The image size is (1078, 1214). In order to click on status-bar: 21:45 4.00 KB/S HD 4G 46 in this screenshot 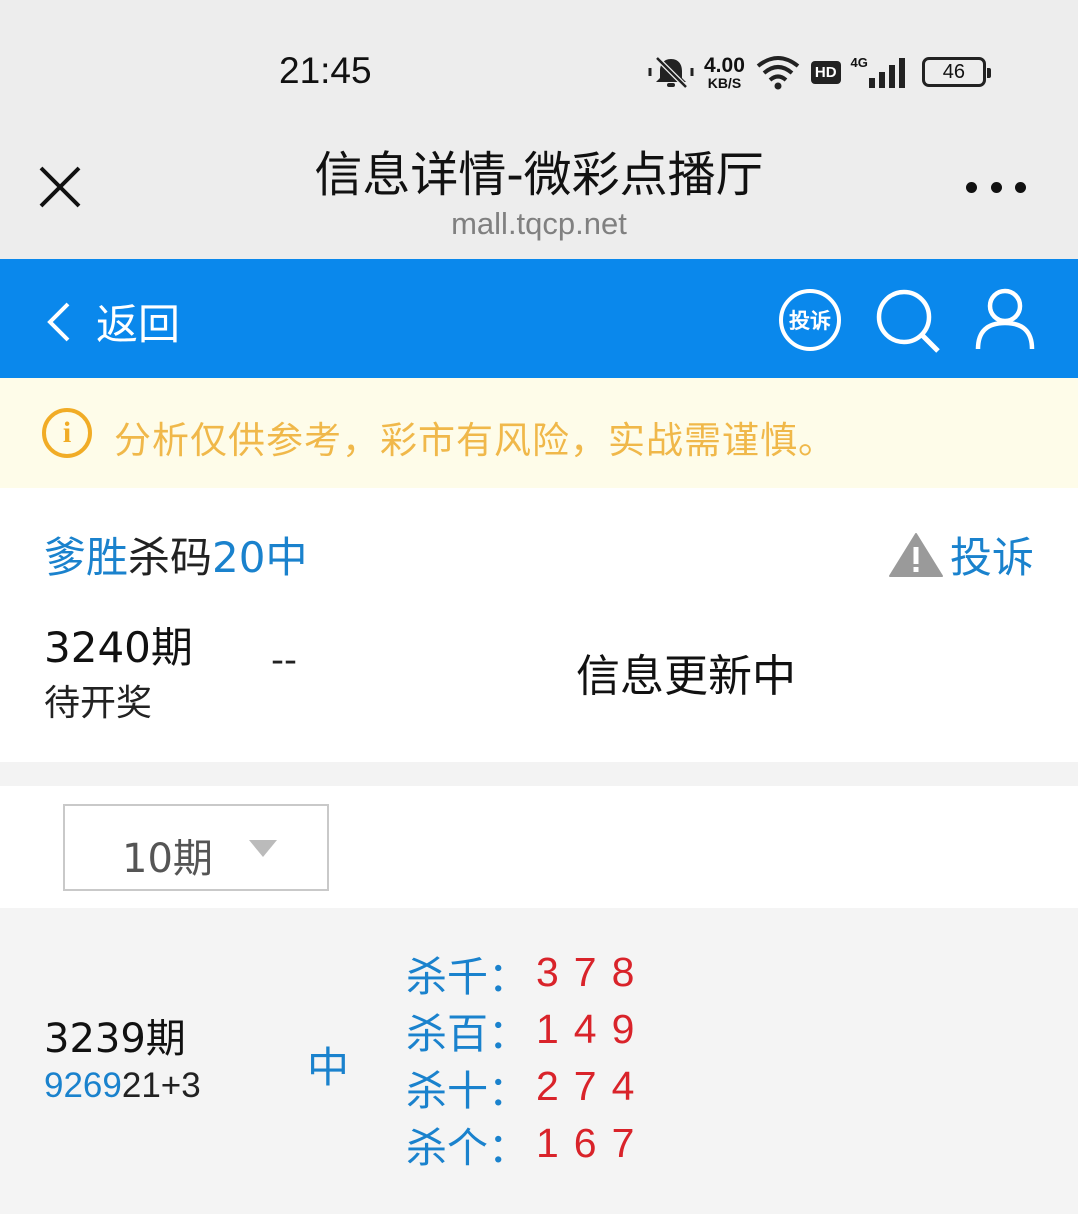, I will do `click(539, 60)`.